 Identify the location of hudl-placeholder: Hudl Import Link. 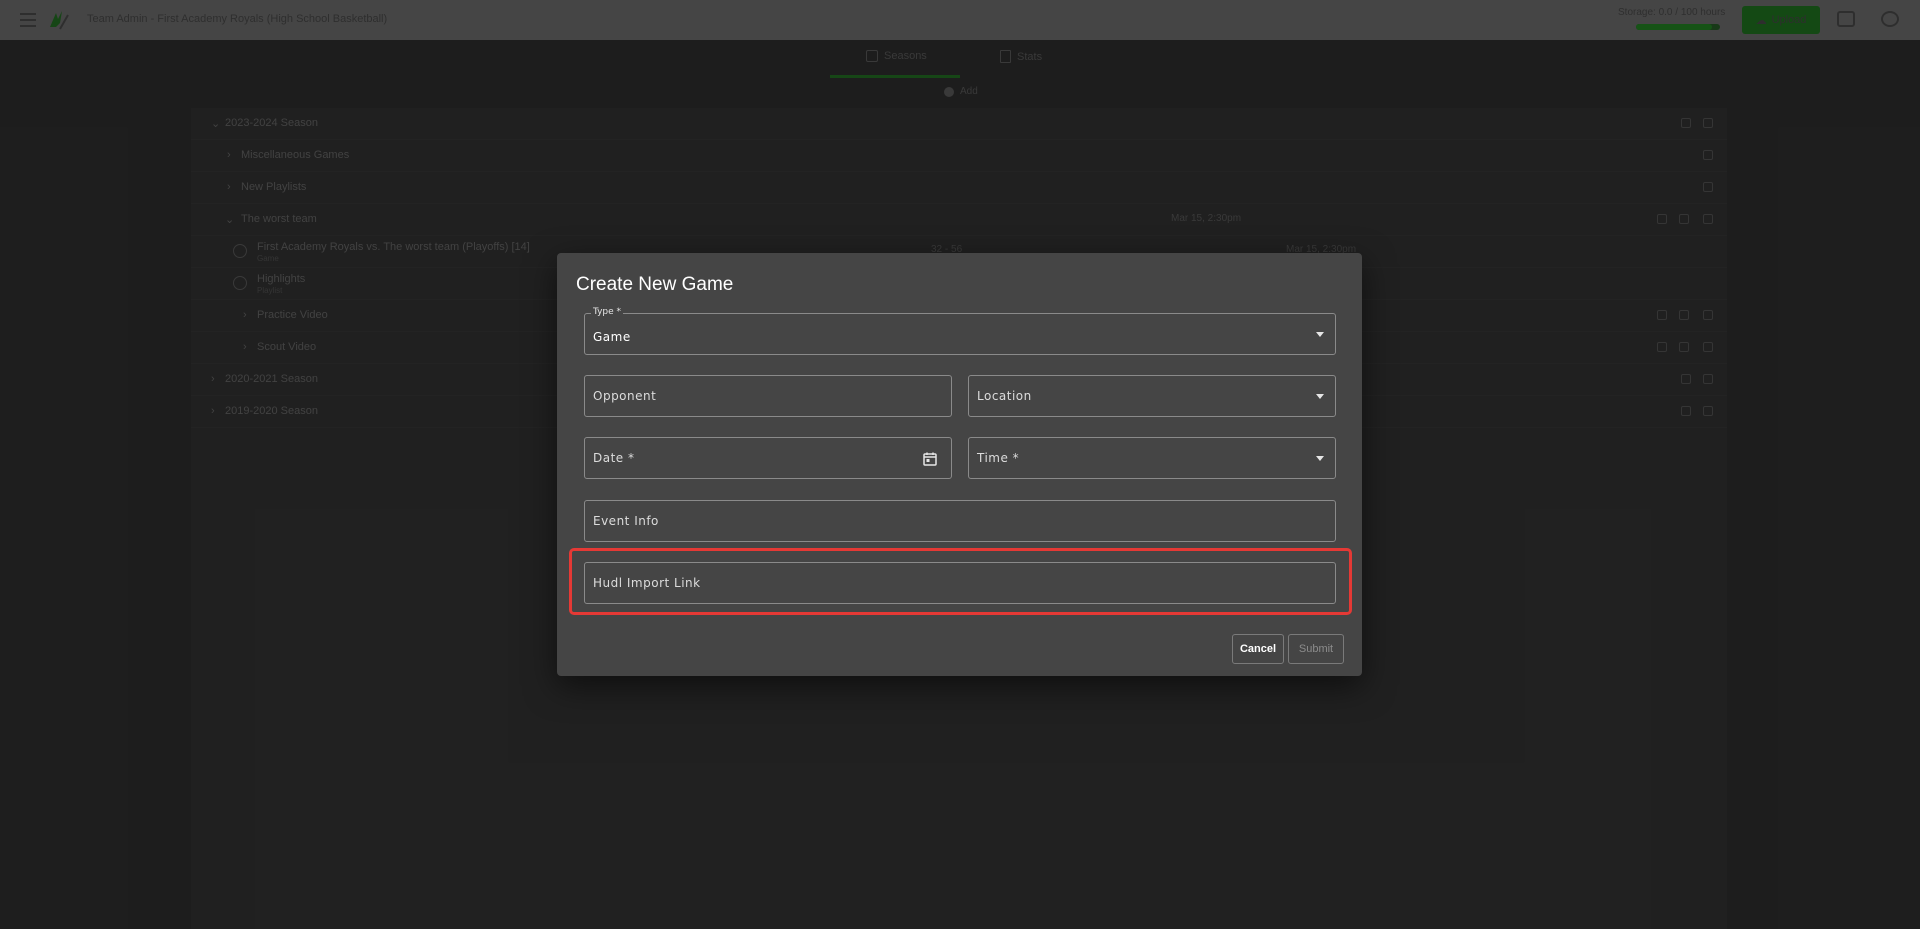
(647, 583).